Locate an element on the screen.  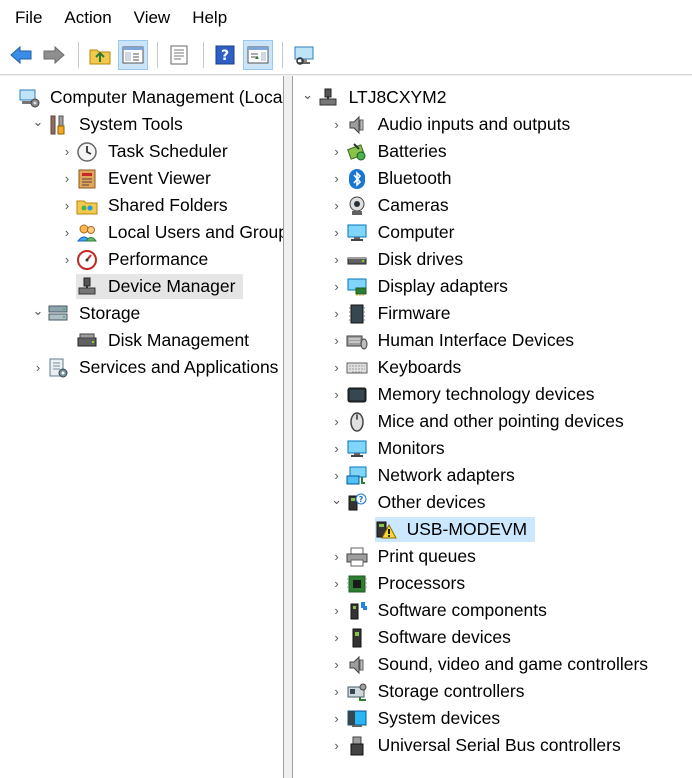
tree-node-event-viewer: › Event Viewer is located at coordinates (141, 178).